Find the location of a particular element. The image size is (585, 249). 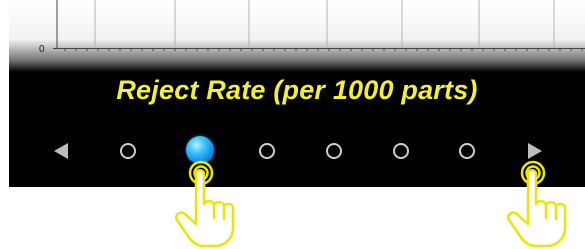

triangle-right-icon is located at coordinates (535, 151).